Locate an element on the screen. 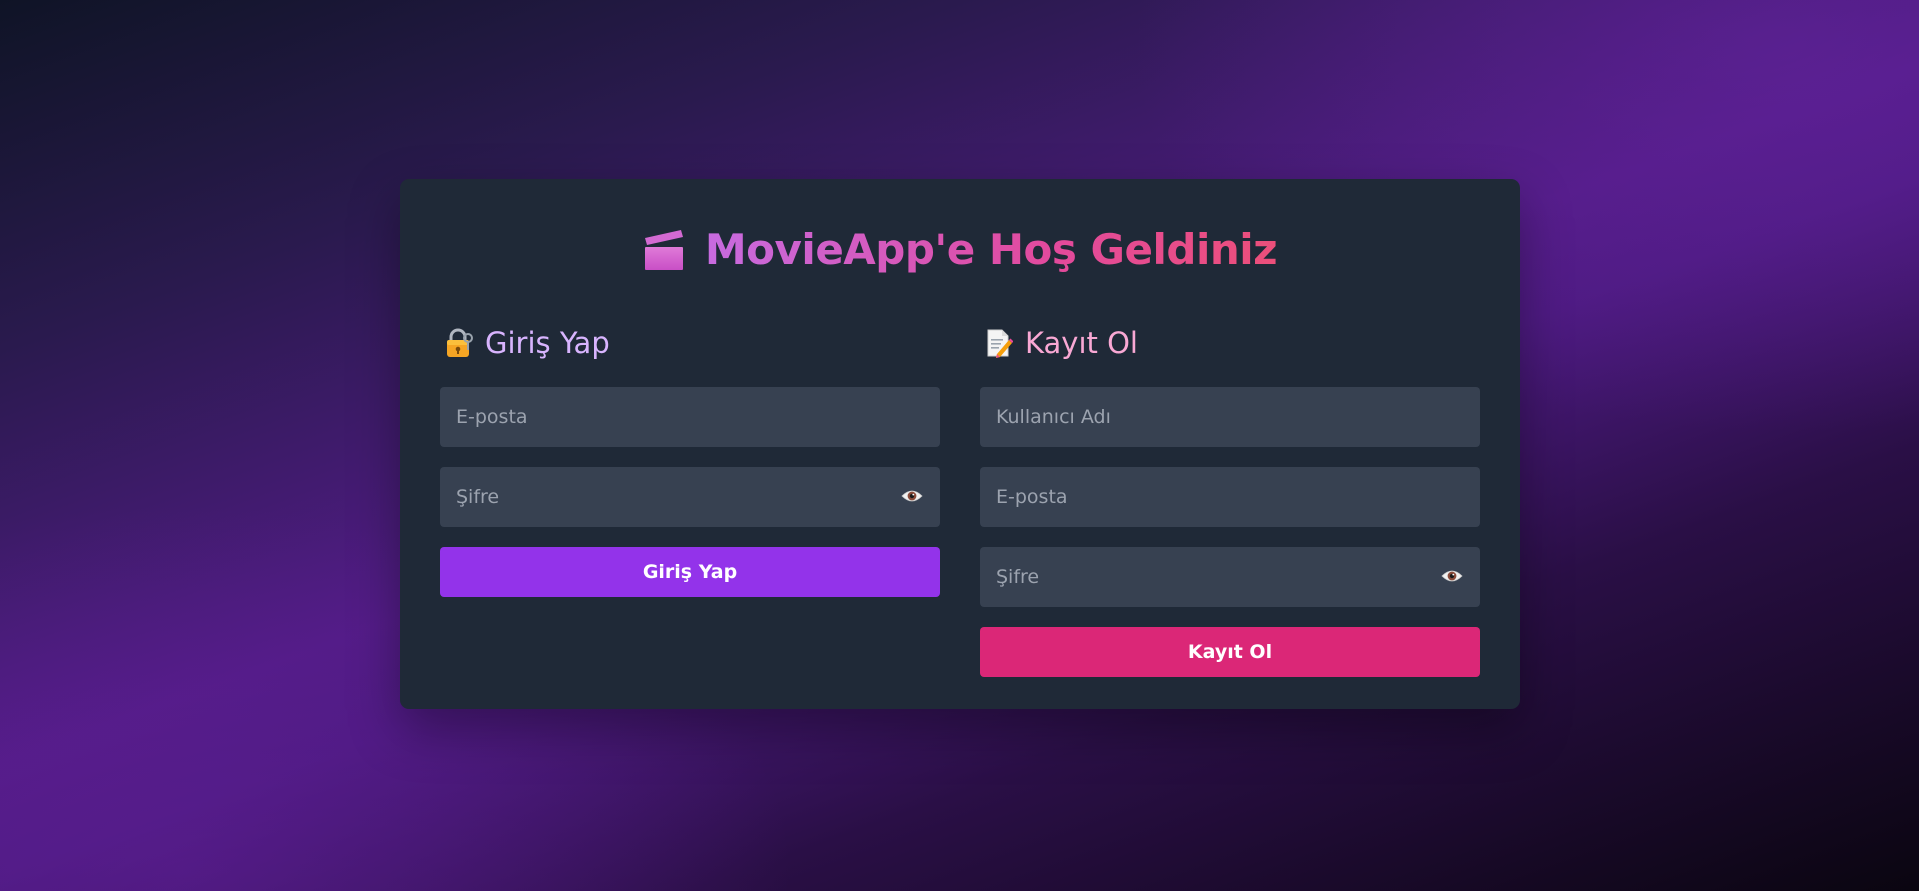  register-section: Kayıt Ol Kayıt Ol is located at coordinates (1230, 500).